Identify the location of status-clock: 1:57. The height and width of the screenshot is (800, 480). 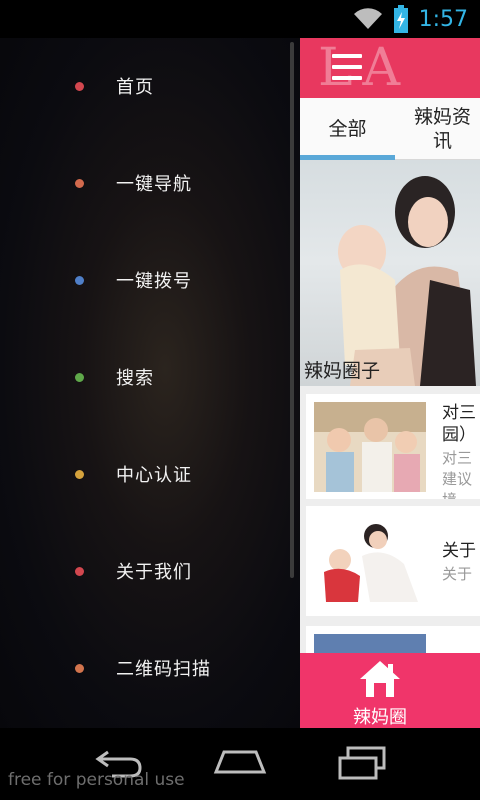
(443, 19).